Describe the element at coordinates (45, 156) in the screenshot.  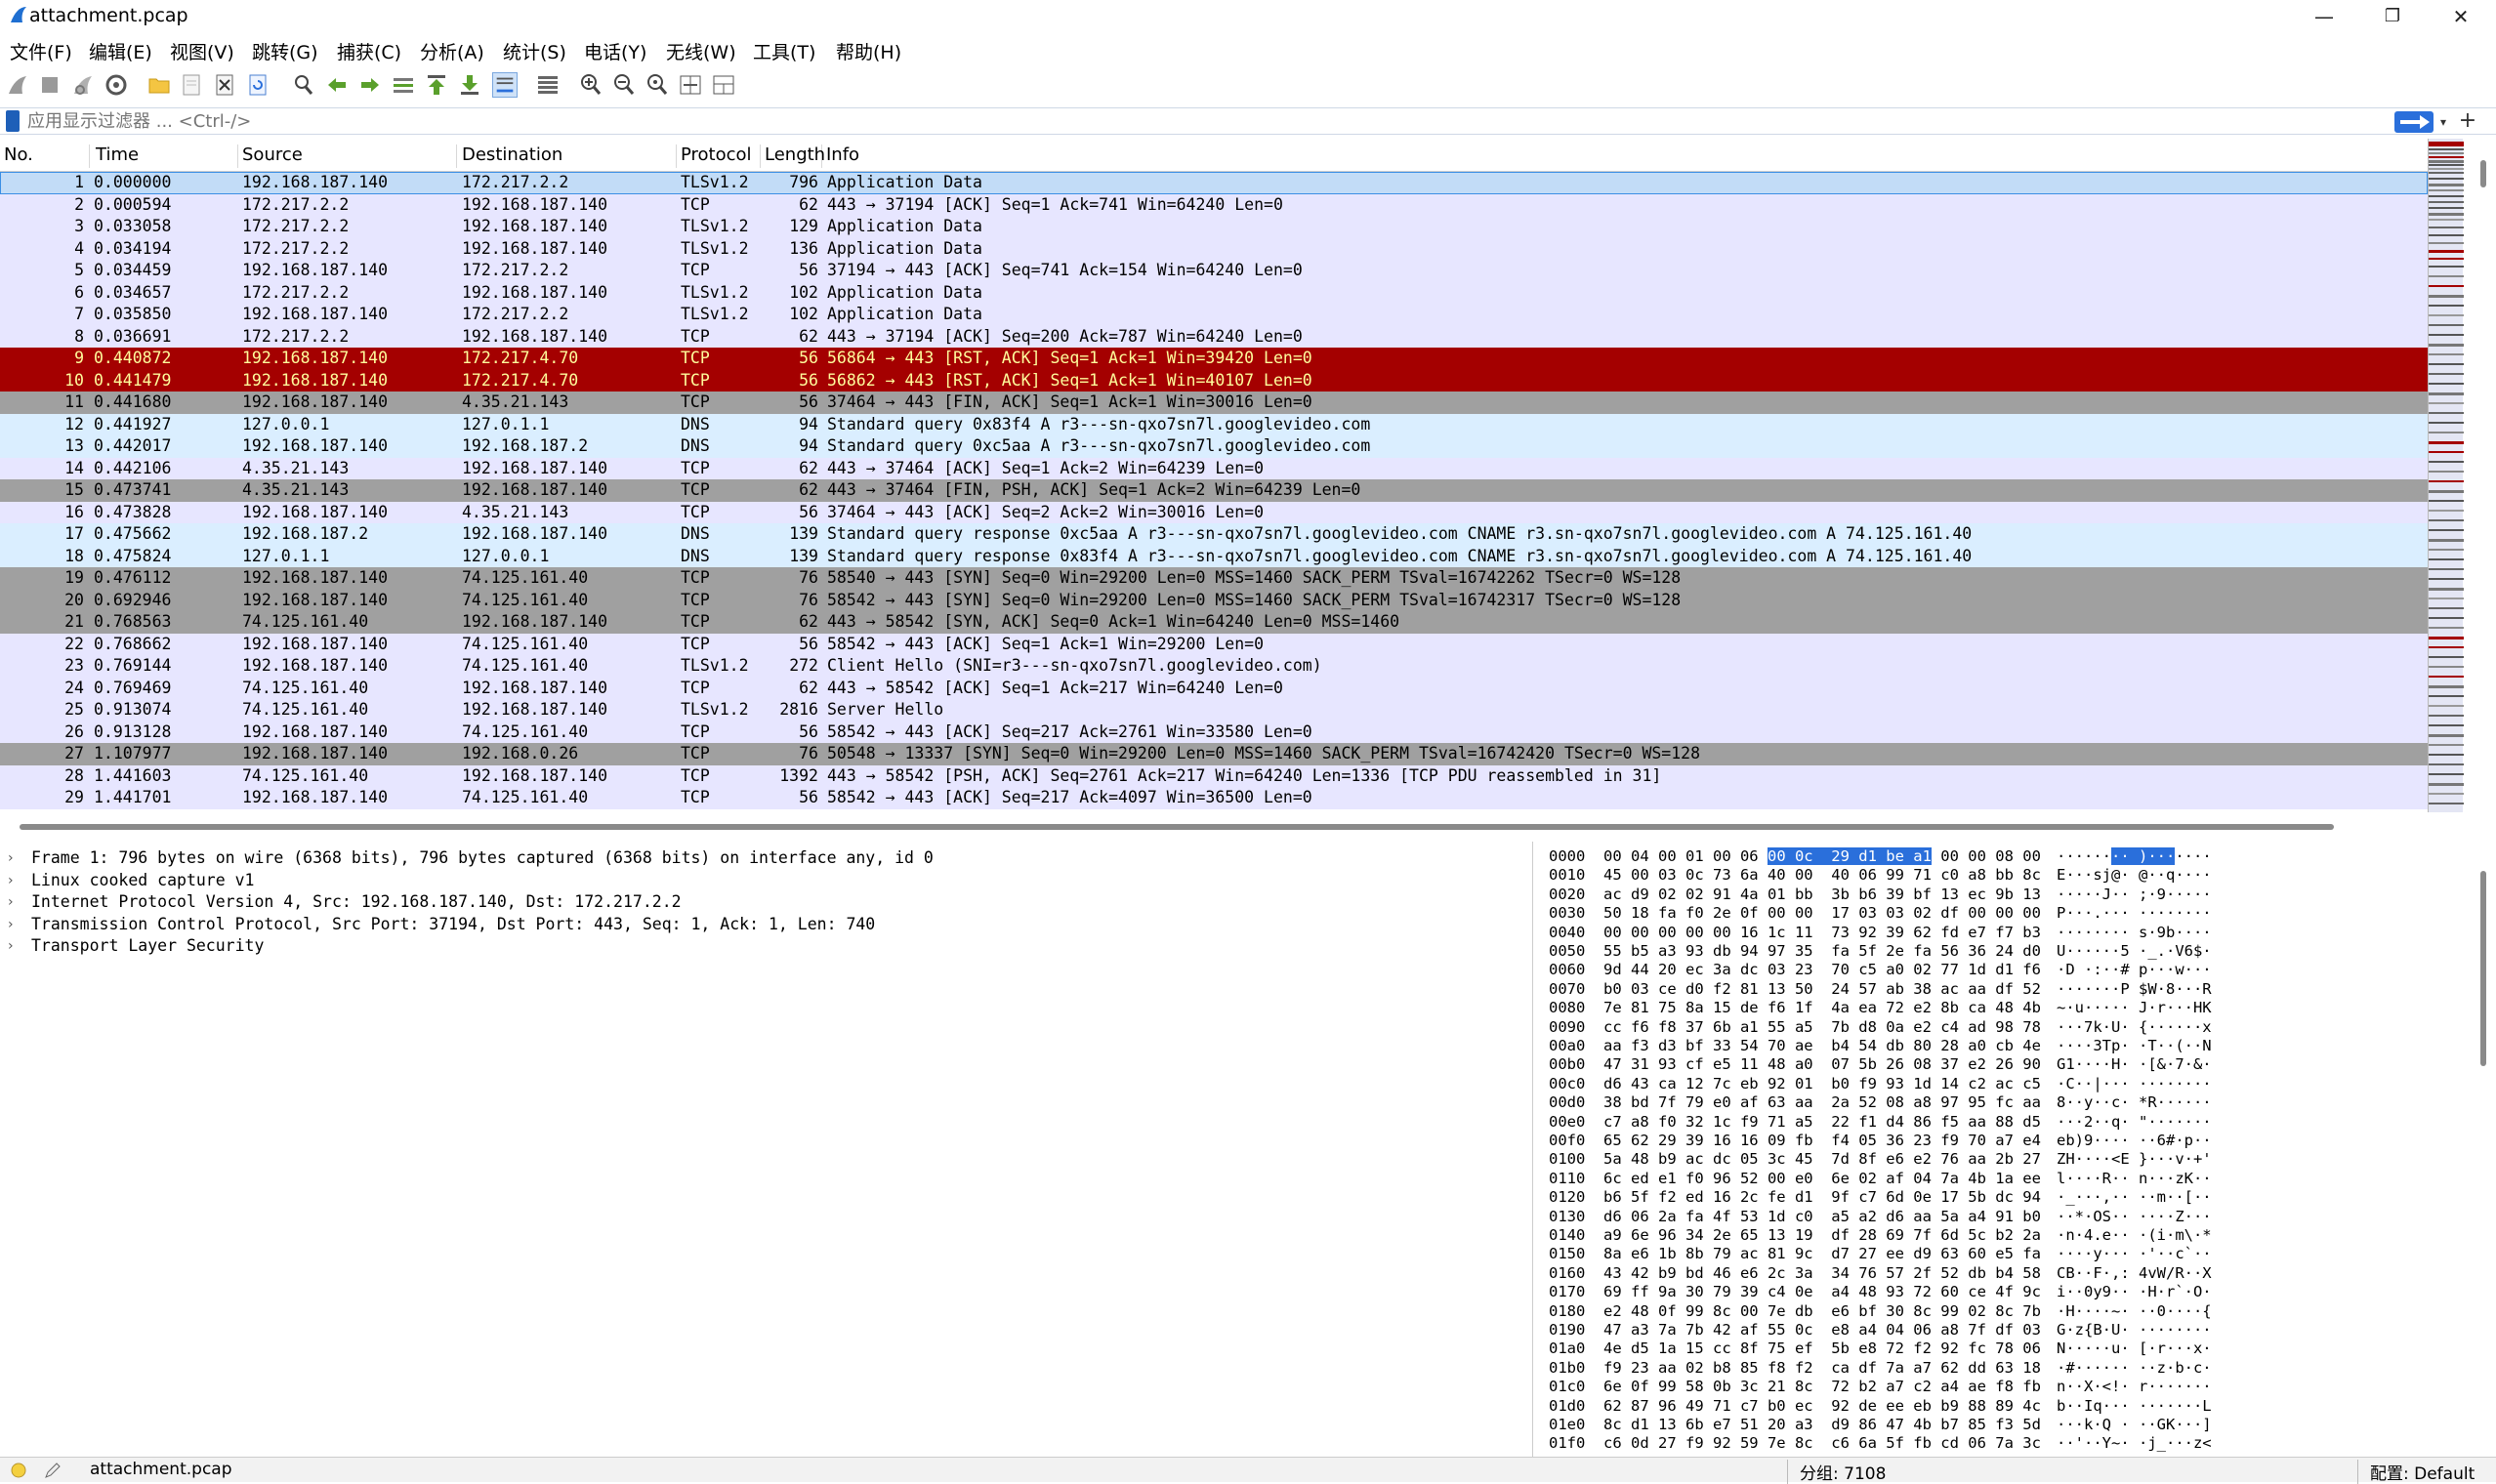
I see `column-no: No.` at that location.